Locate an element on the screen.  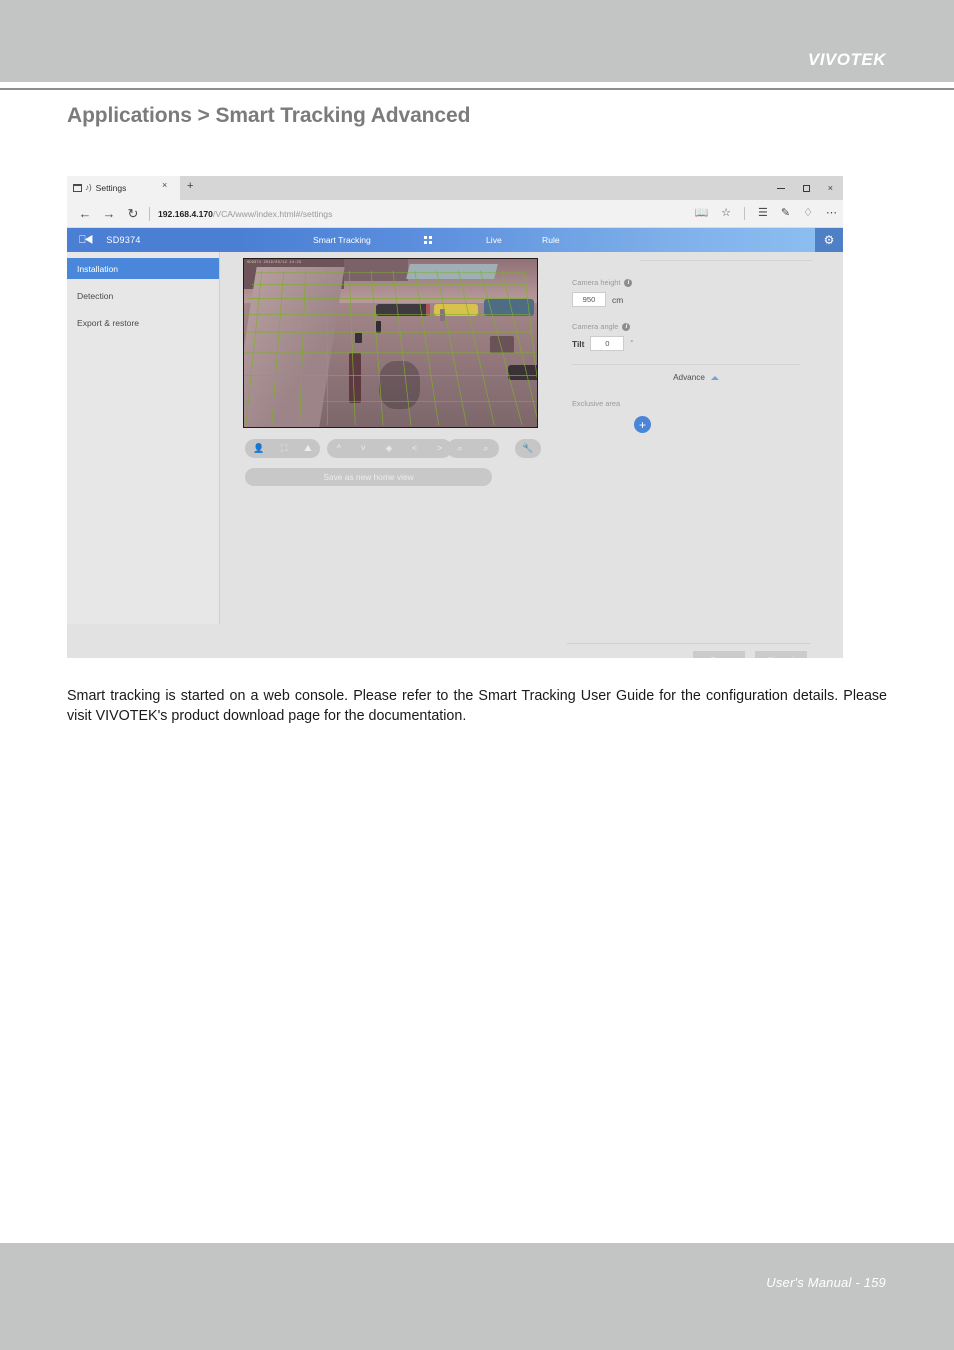
share-icon: ♢ is located at coordinates (808, 213).